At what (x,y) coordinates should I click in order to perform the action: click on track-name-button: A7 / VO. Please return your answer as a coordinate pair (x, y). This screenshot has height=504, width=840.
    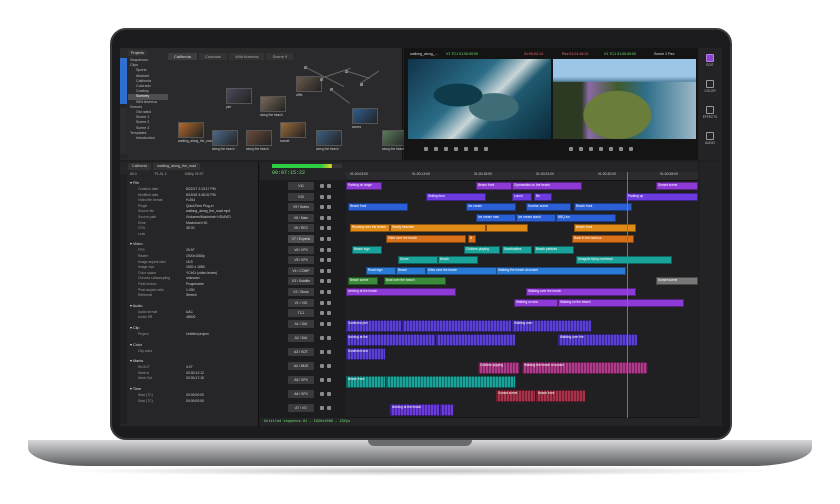
    Looking at the image, I should click on (301, 407).